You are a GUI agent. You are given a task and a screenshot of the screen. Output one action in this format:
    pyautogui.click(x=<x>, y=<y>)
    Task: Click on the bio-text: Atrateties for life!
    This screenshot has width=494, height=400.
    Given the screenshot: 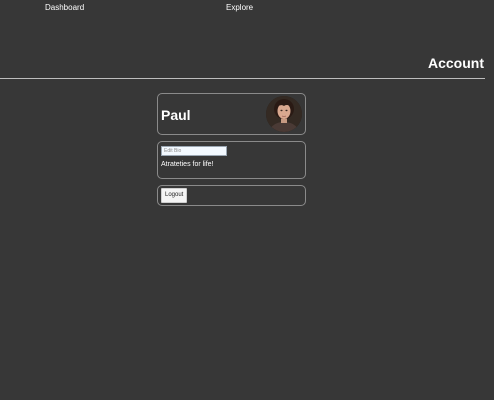 What is the action you would take?
    pyautogui.click(x=187, y=164)
    